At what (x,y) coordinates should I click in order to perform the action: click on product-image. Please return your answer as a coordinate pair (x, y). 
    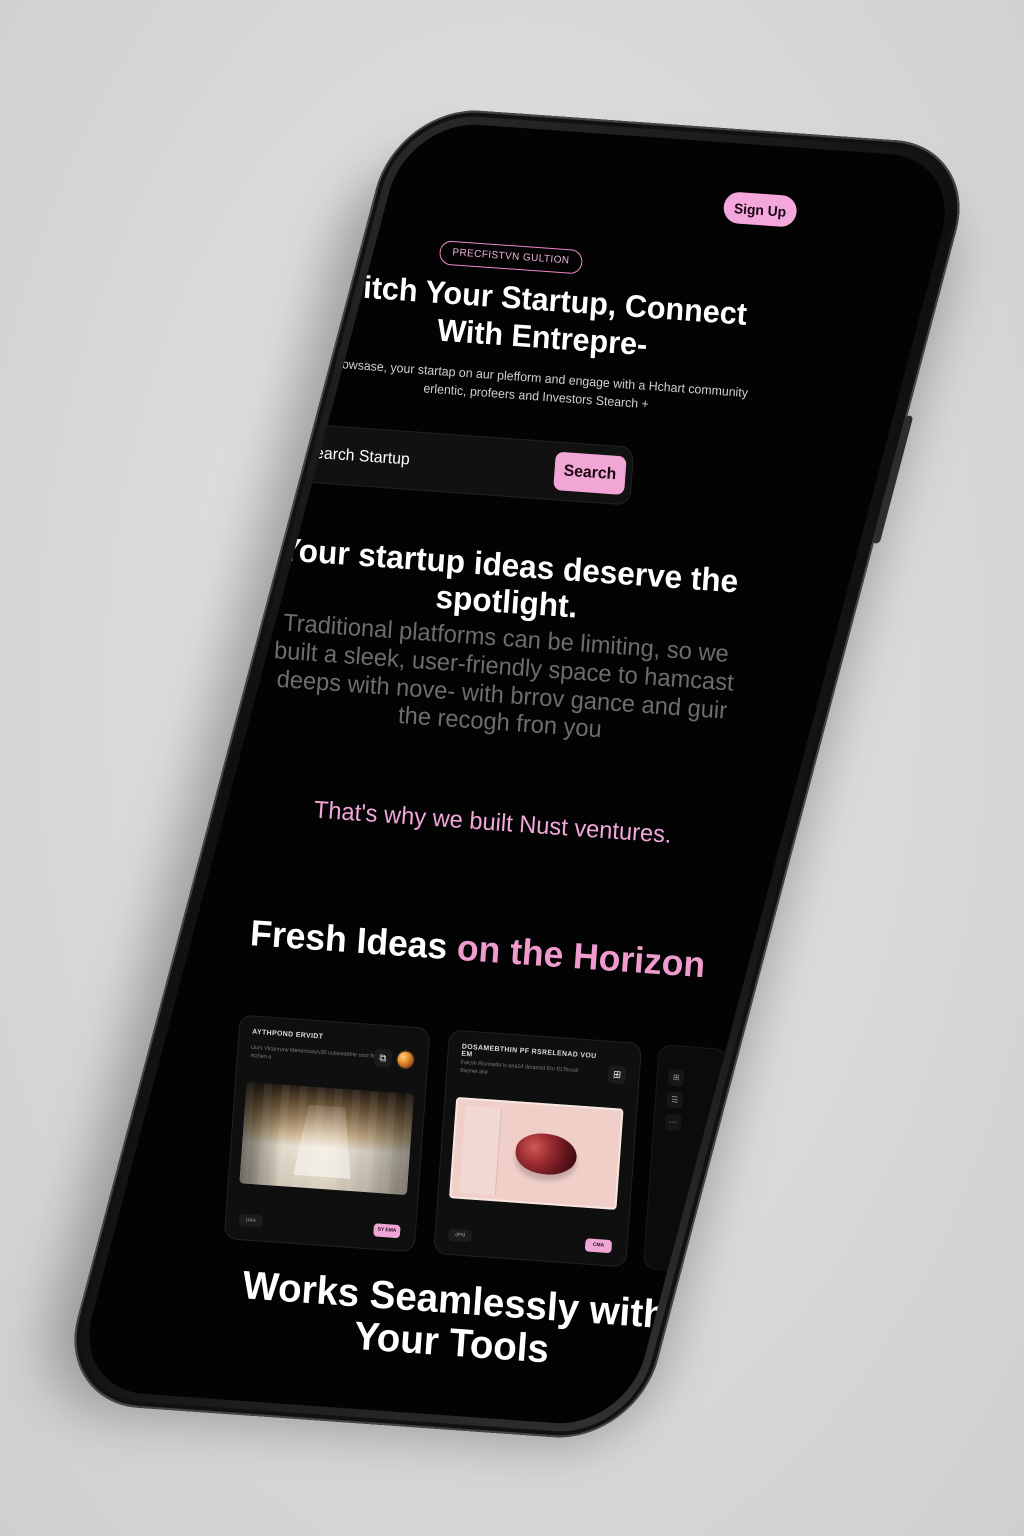
    Looking at the image, I should click on (536, 1153).